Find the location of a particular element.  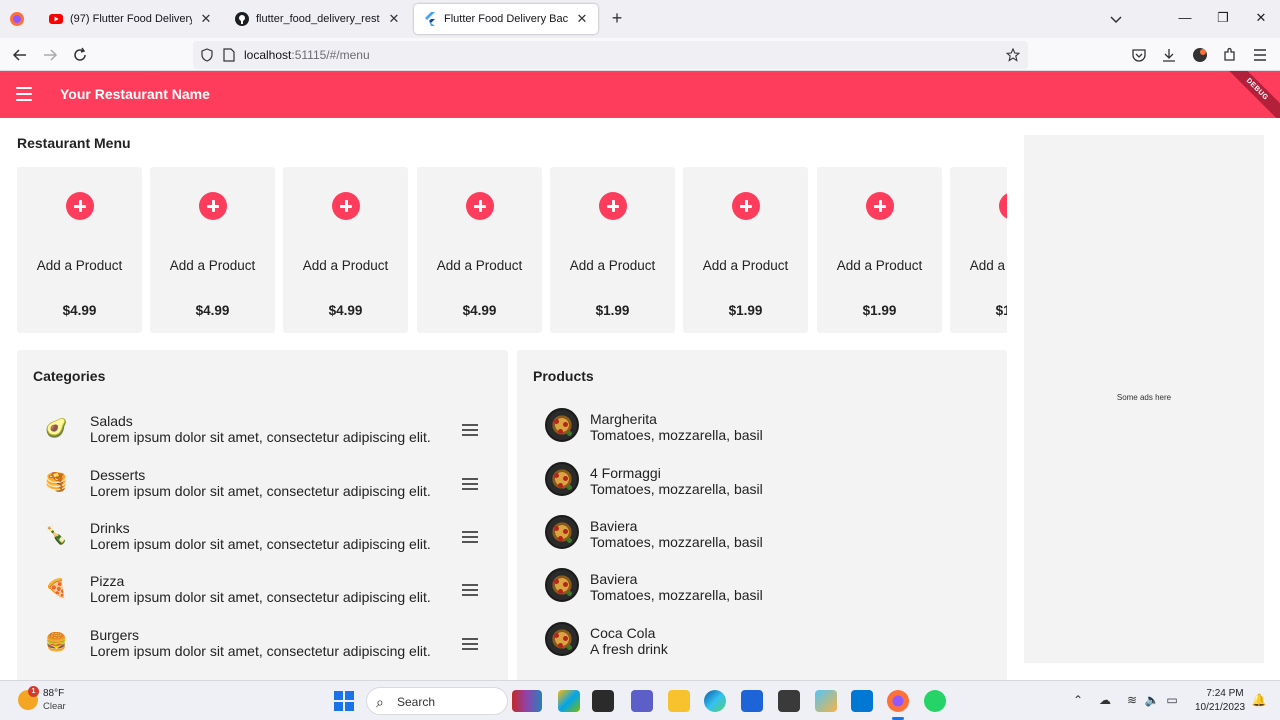

edge-icon is located at coordinates (715, 701).